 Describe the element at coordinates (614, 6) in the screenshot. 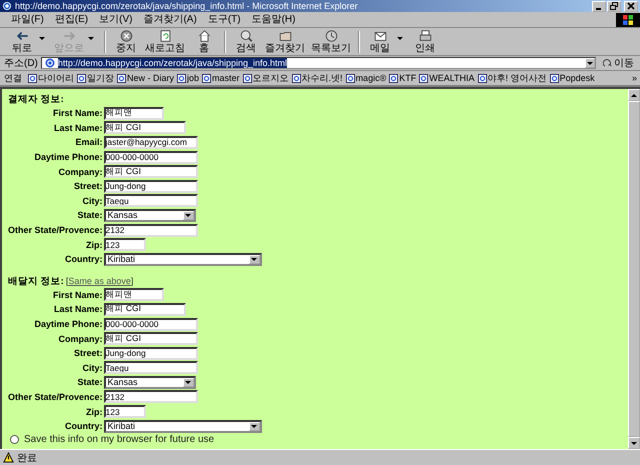

I see `restore-button` at that location.